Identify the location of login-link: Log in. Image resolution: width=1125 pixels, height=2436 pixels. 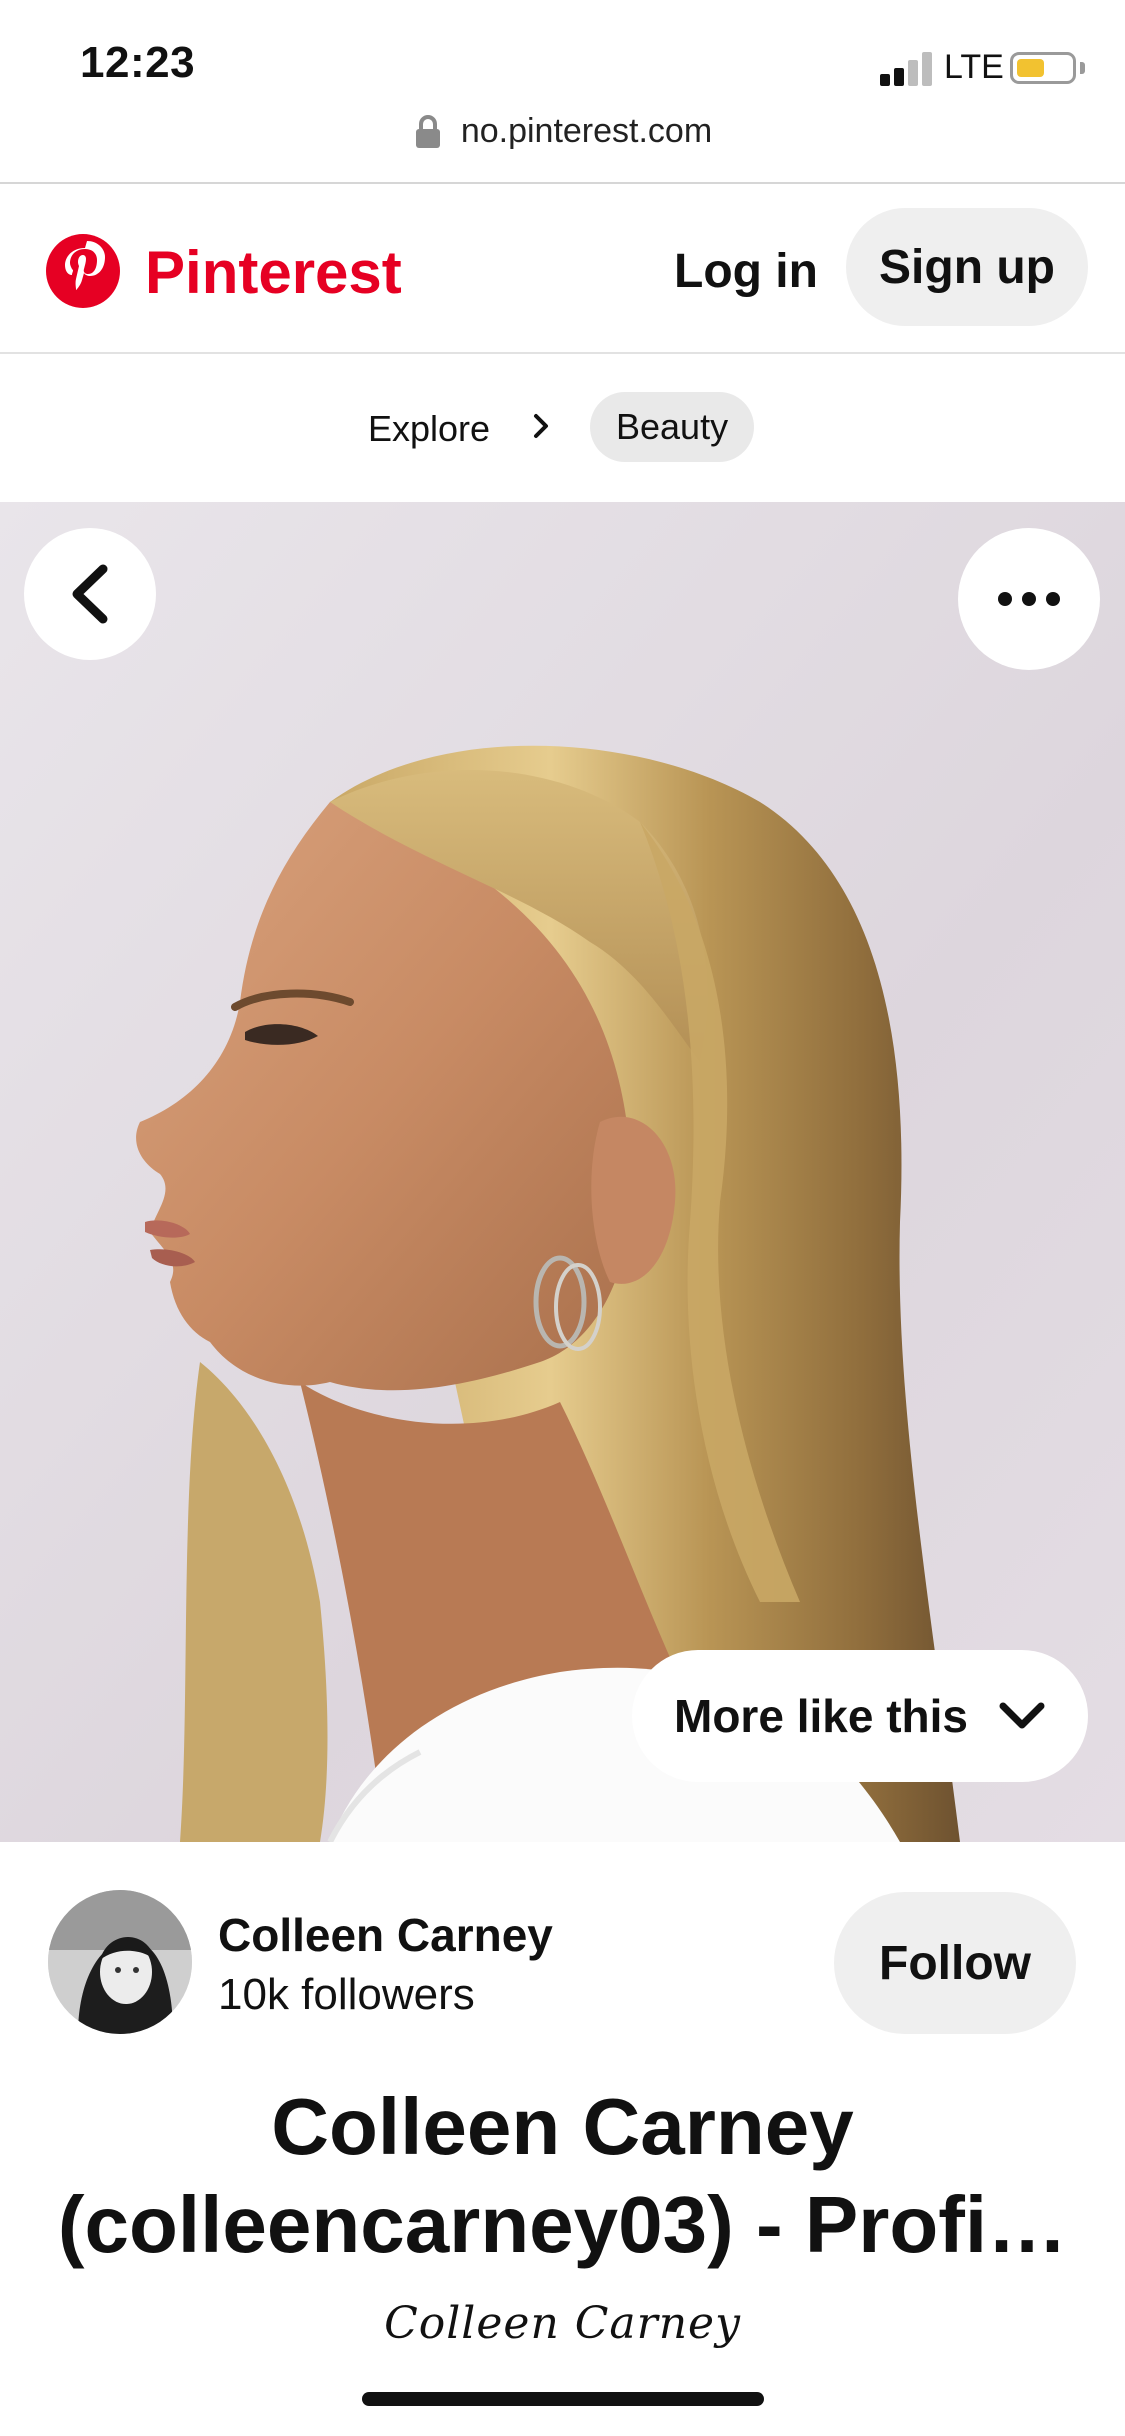
(746, 271).